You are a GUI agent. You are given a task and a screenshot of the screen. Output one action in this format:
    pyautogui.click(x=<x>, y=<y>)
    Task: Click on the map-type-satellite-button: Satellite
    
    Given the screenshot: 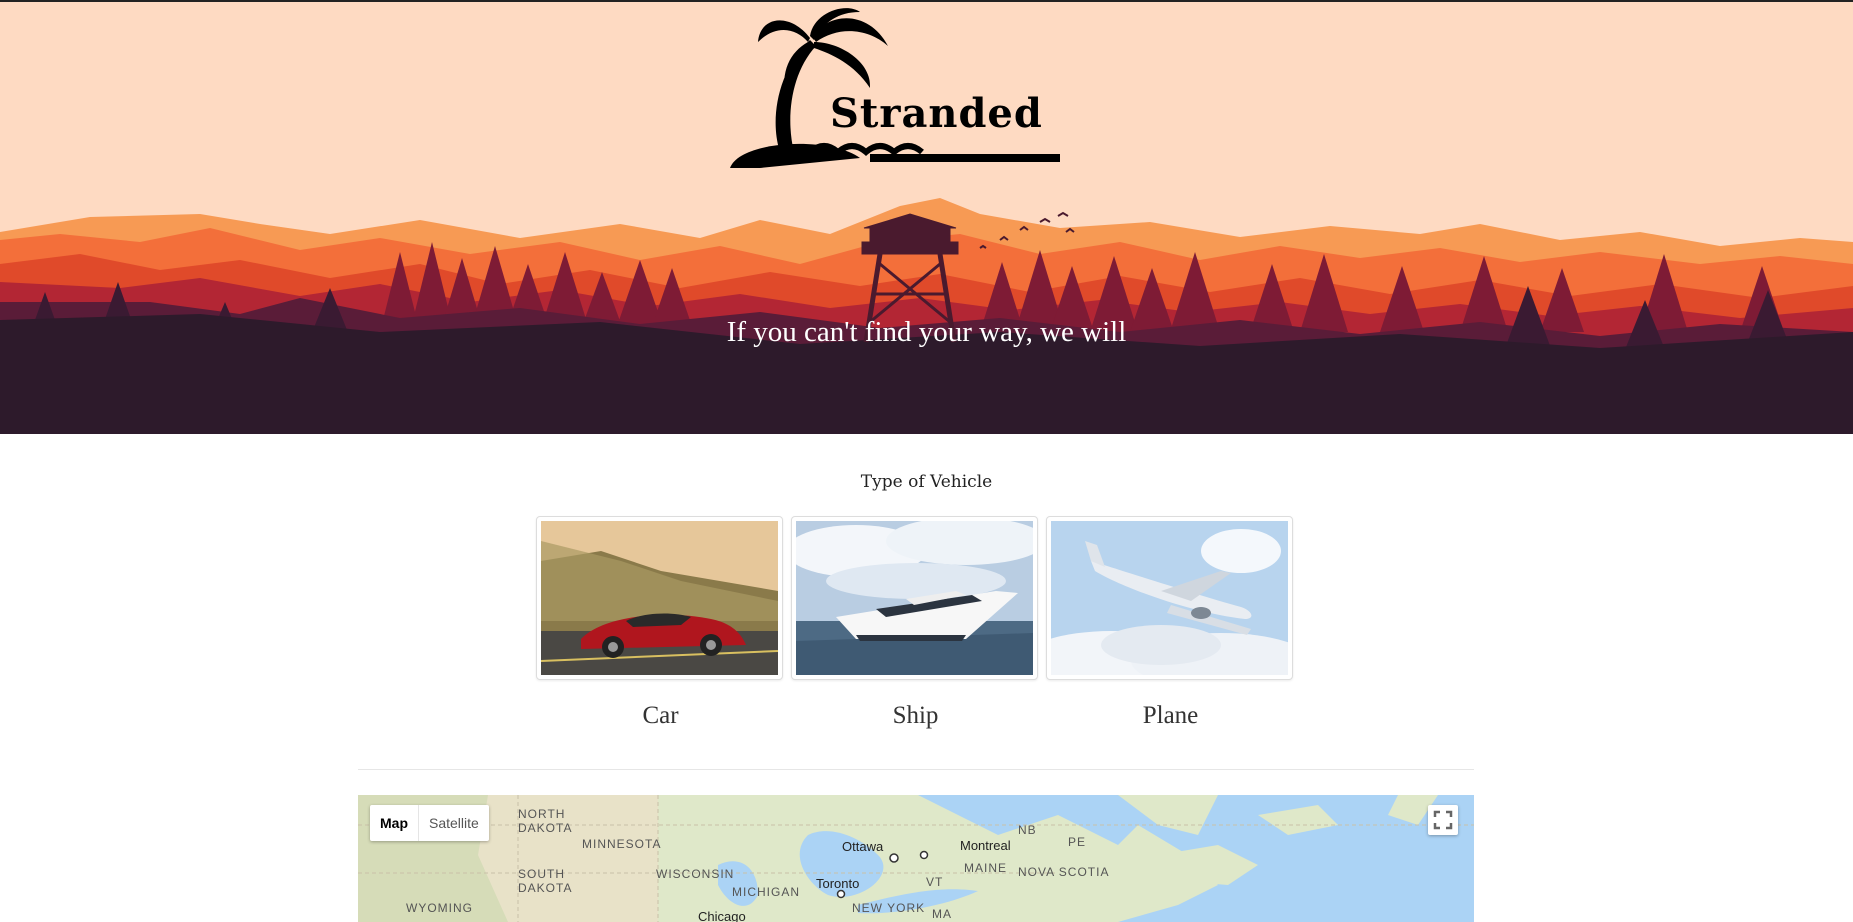 What is the action you would take?
    pyautogui.click(x=454, y=823)
    